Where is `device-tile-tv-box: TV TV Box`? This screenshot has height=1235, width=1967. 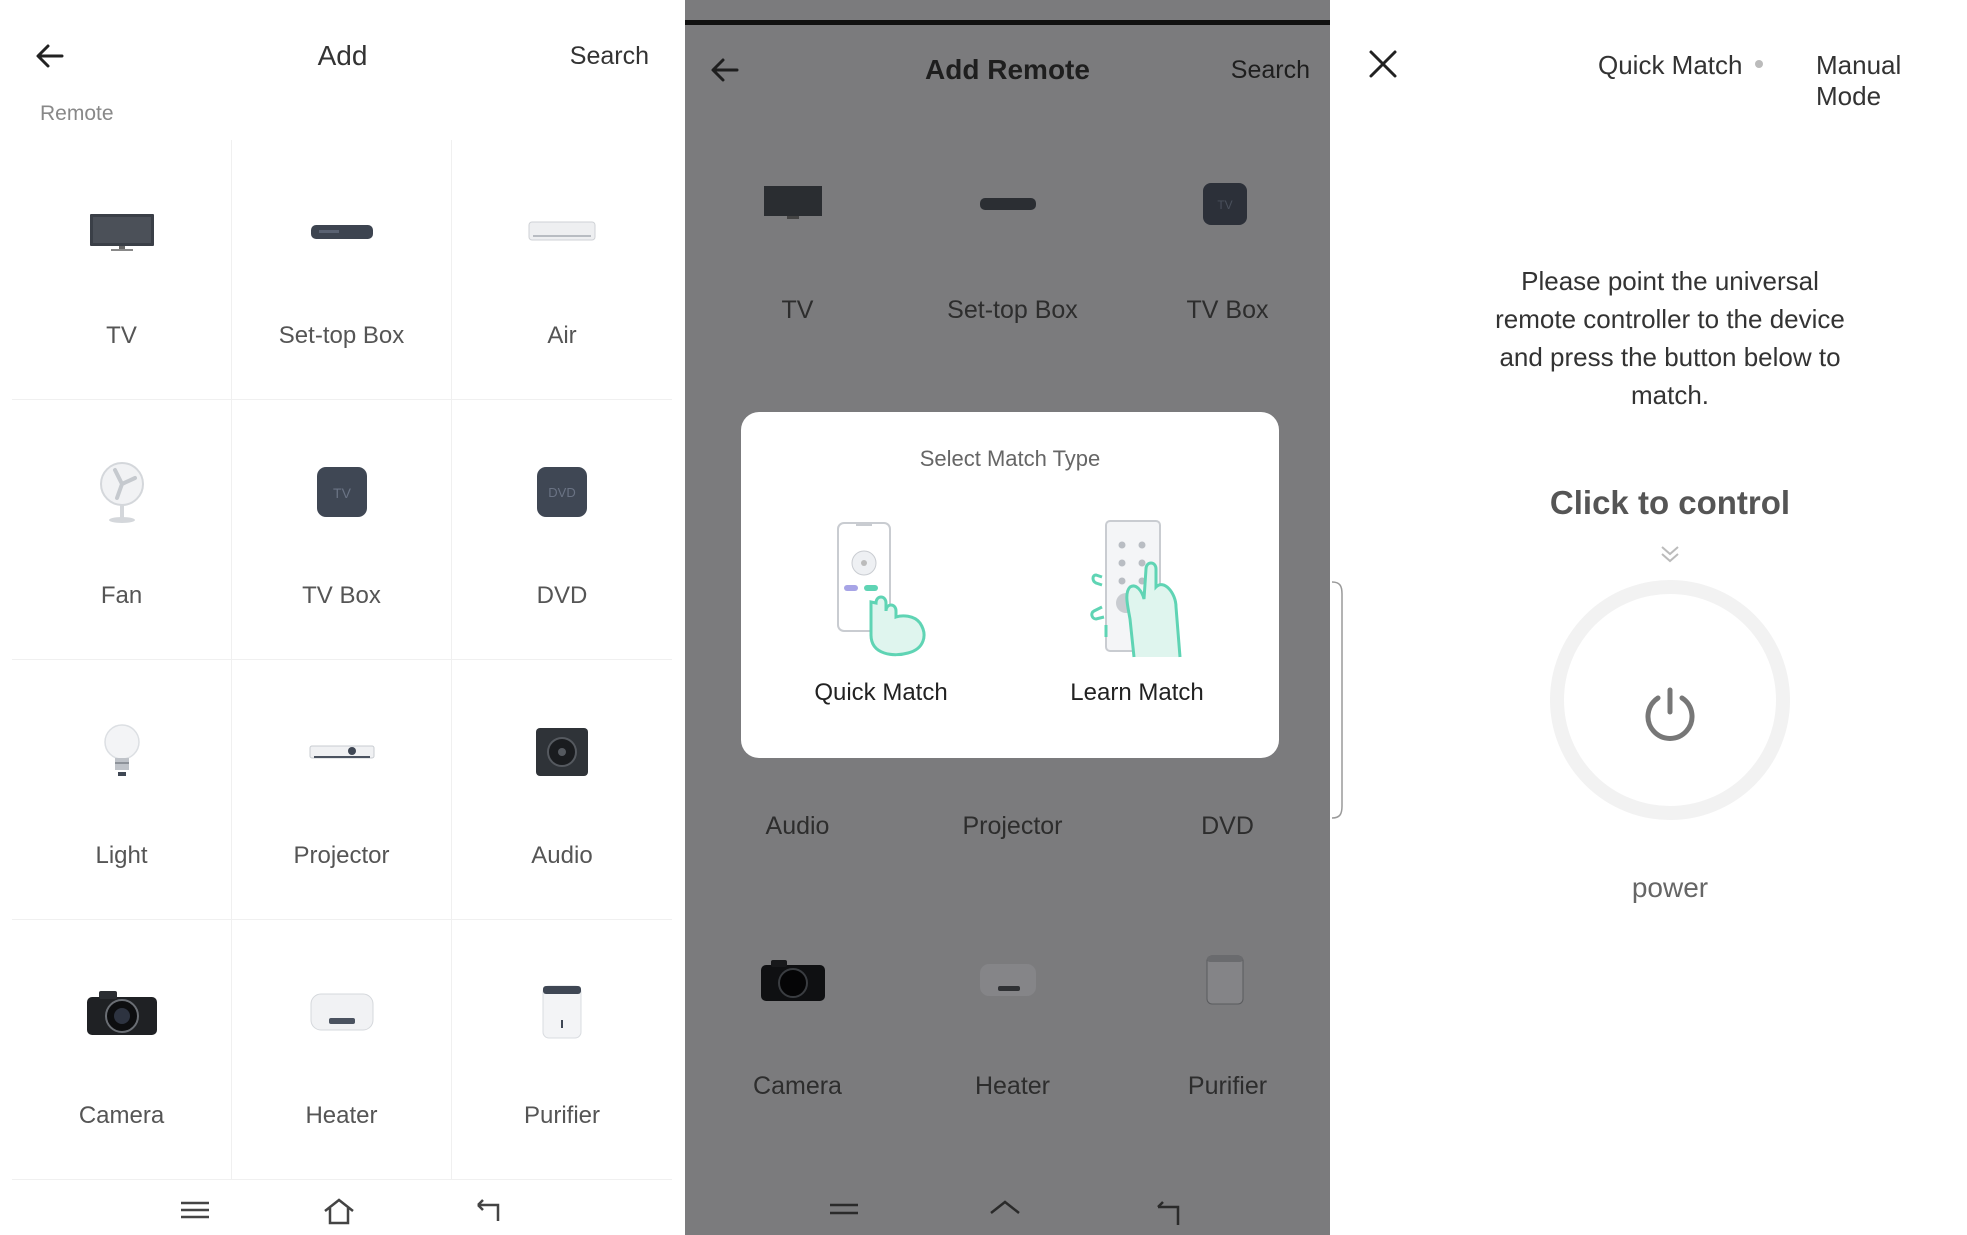 device-tile-tv-box: TV TV Box is located at coordinates (342, 530).